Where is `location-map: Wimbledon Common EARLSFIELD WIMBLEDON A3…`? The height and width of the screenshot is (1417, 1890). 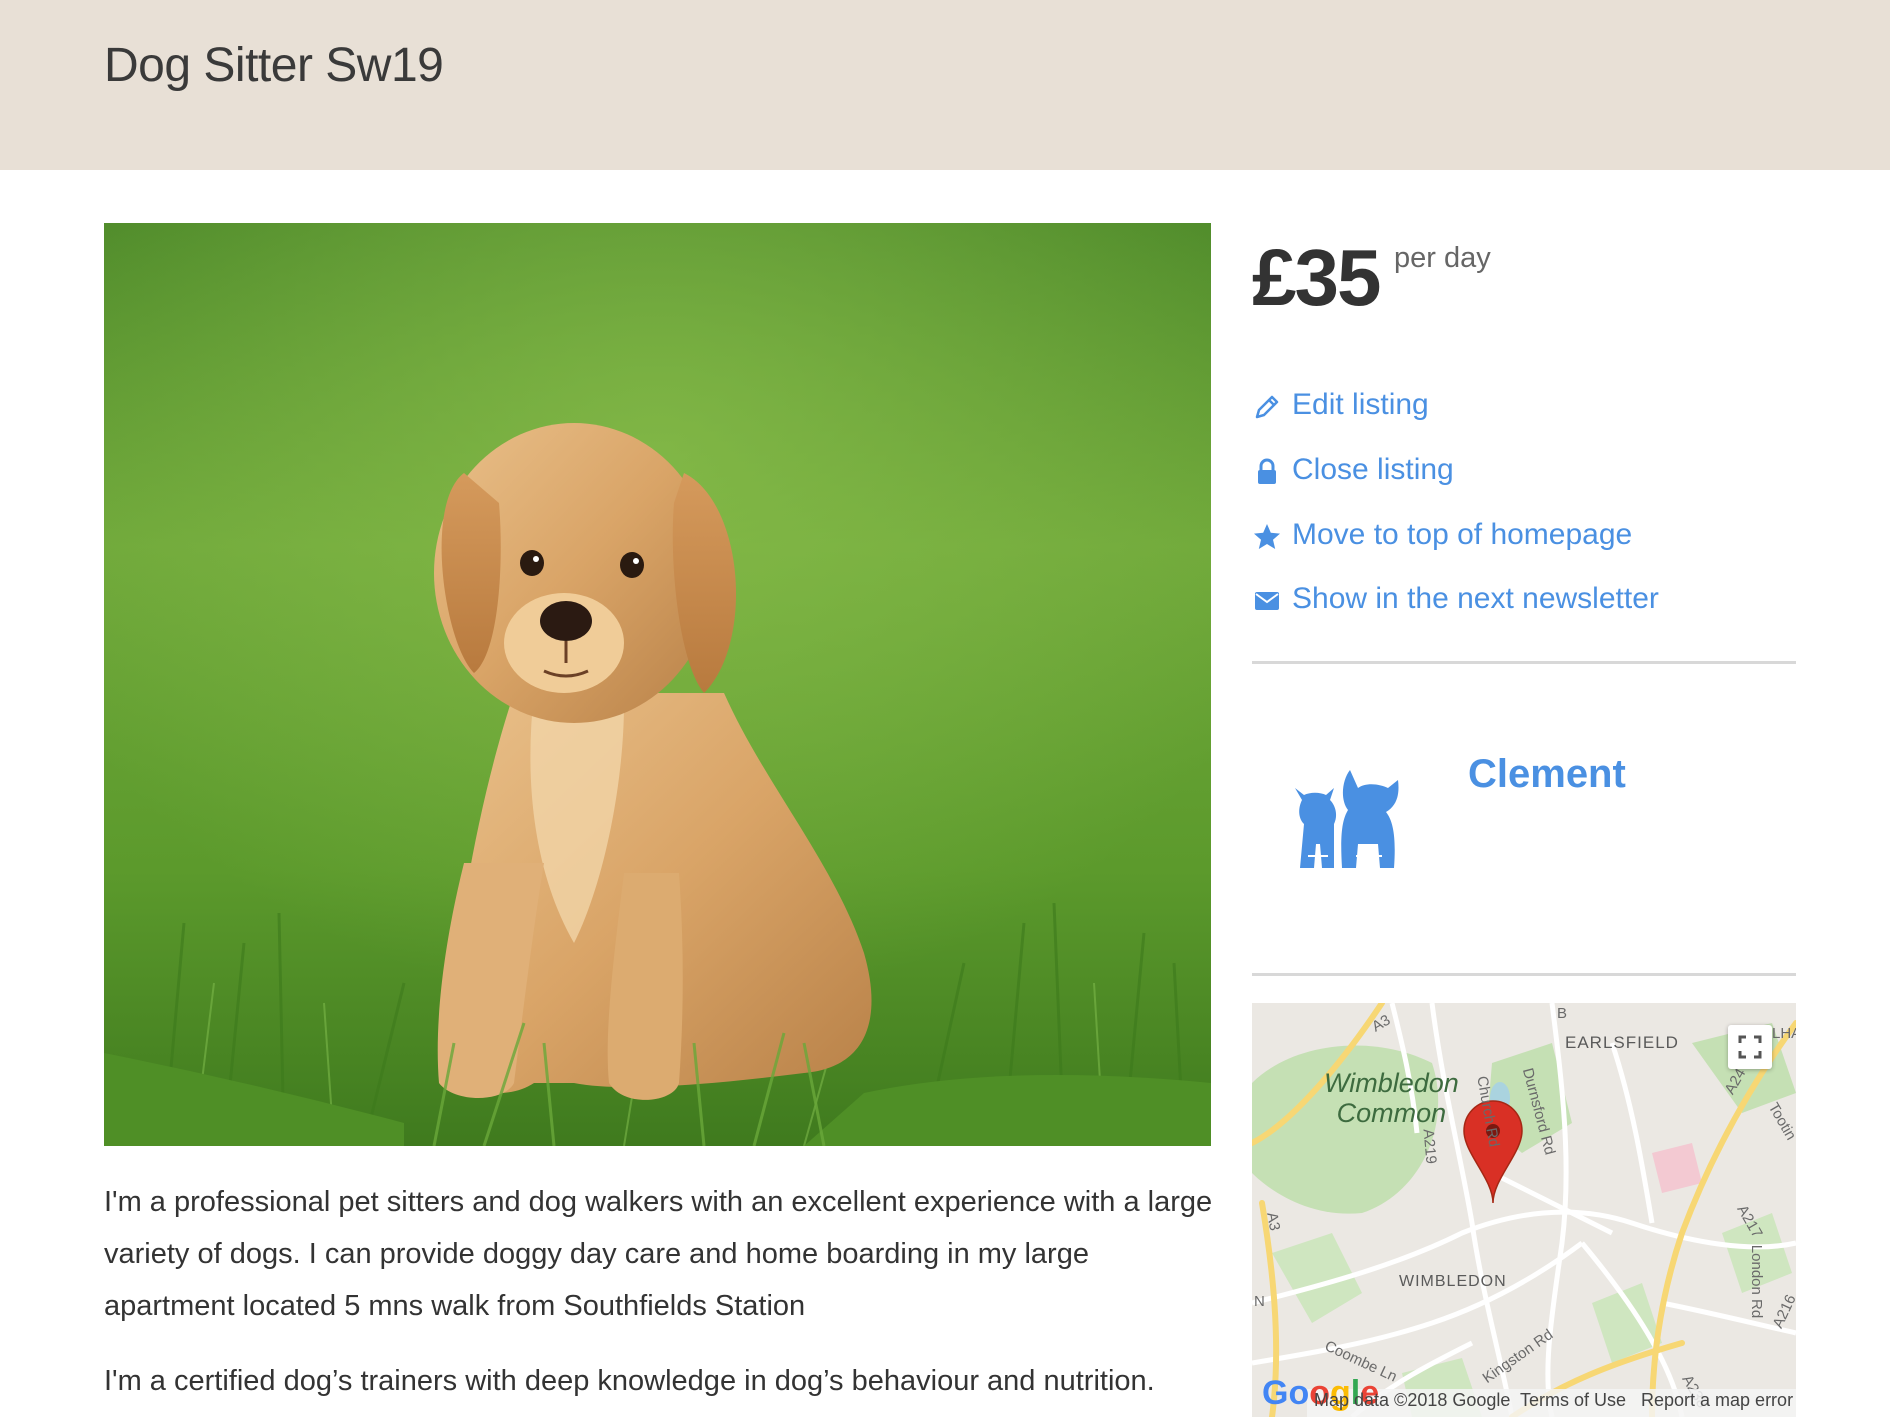 location-map: Wimbledon Common EARLSFIELD WIMBLEDON A3… is located at coordinates (1524, 1210).